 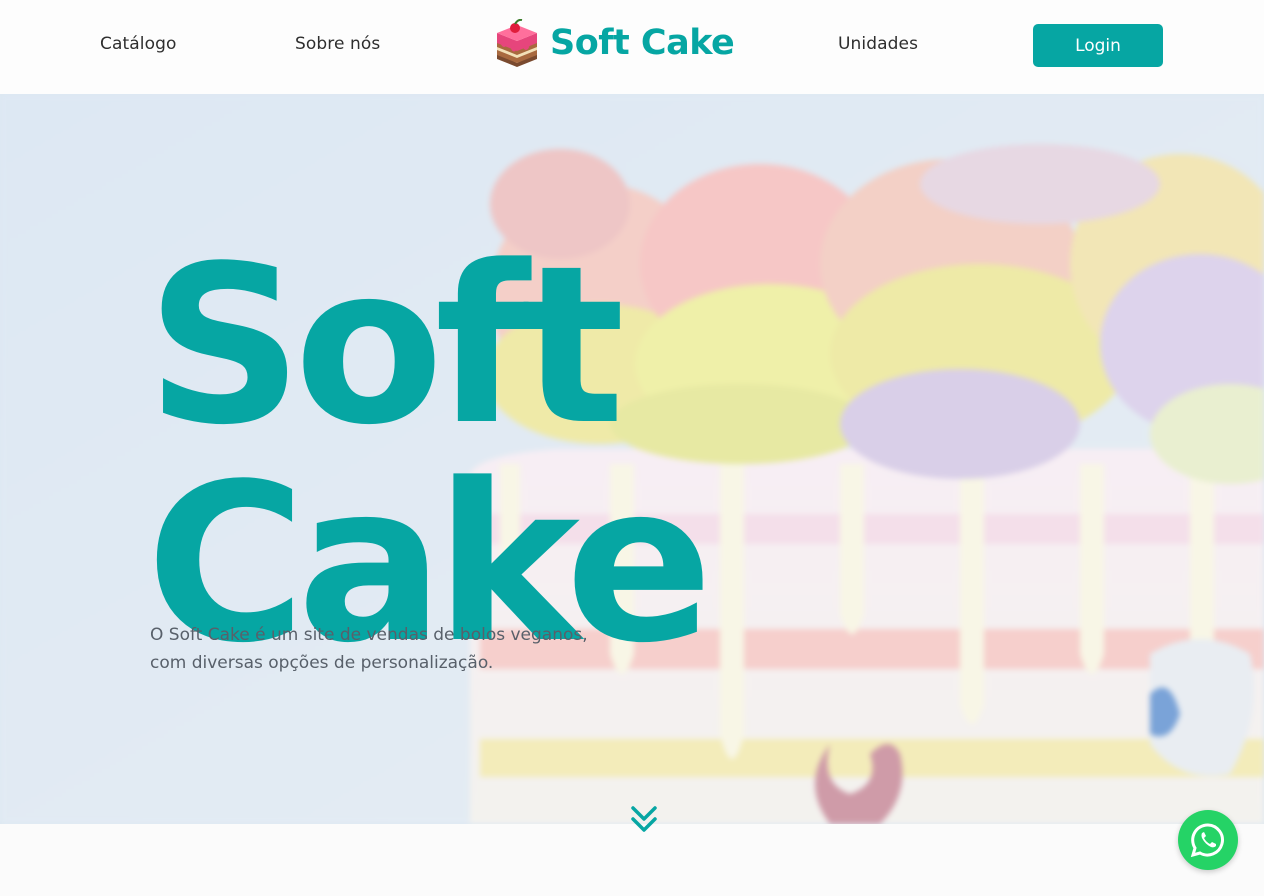 What do you see at coordinates (337, 44) in the screenshot?
I see `nav-link-sobre-nos: Sobre nós` at bounding box center [337, 44].